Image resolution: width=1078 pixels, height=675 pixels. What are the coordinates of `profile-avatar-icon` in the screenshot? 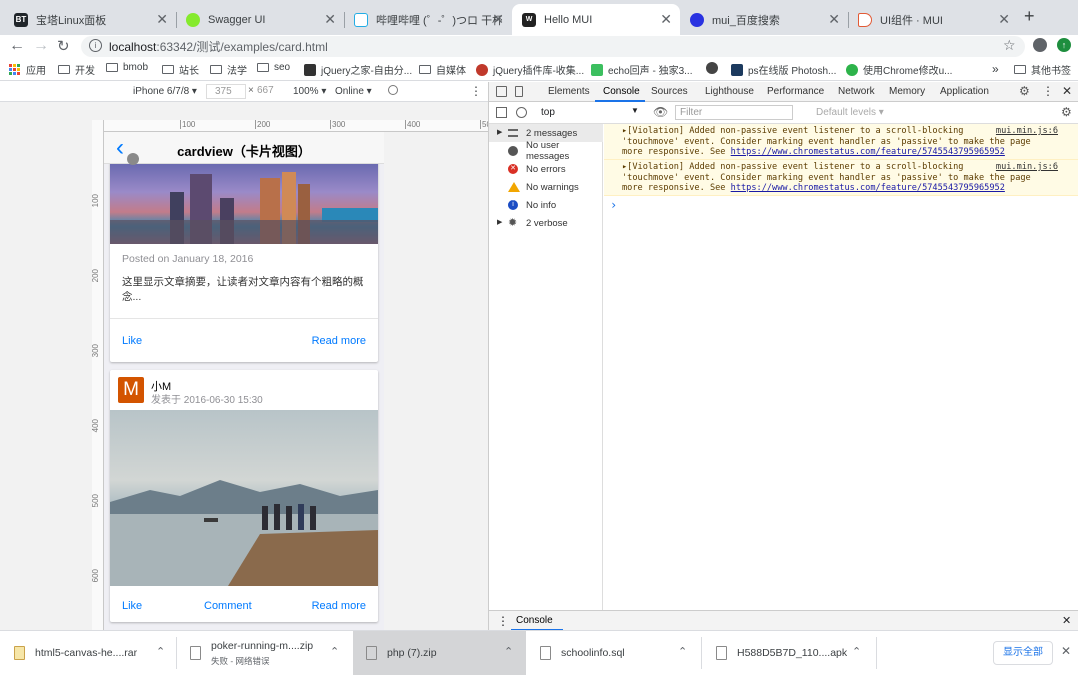 It's located at (1040, 45).